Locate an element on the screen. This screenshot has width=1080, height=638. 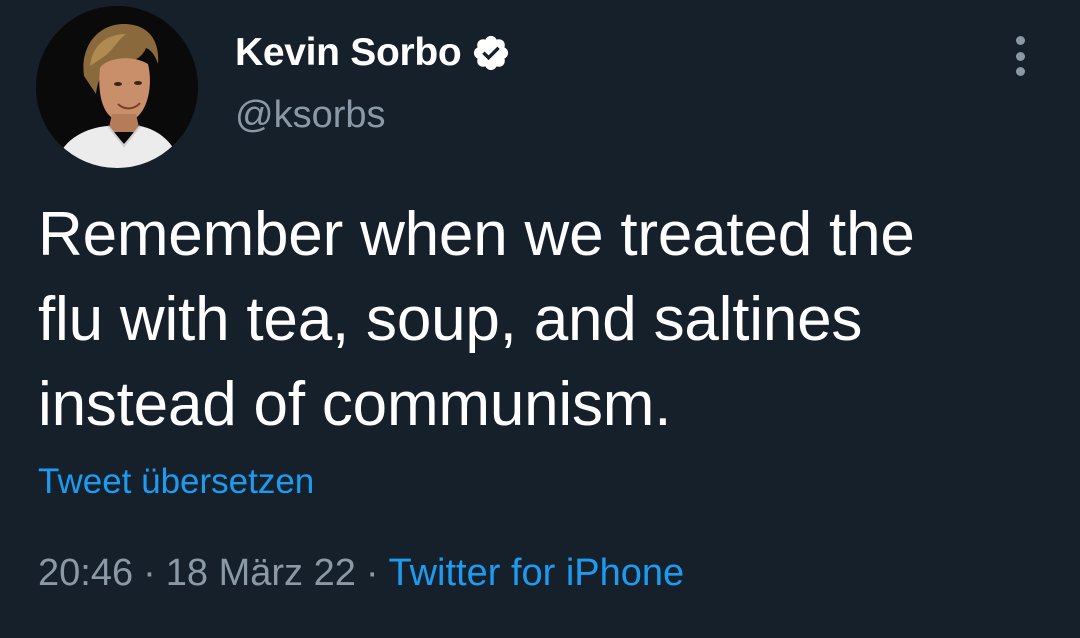
tweet-source-link: Twitter for iPhone is located at coordinates (537, 573).